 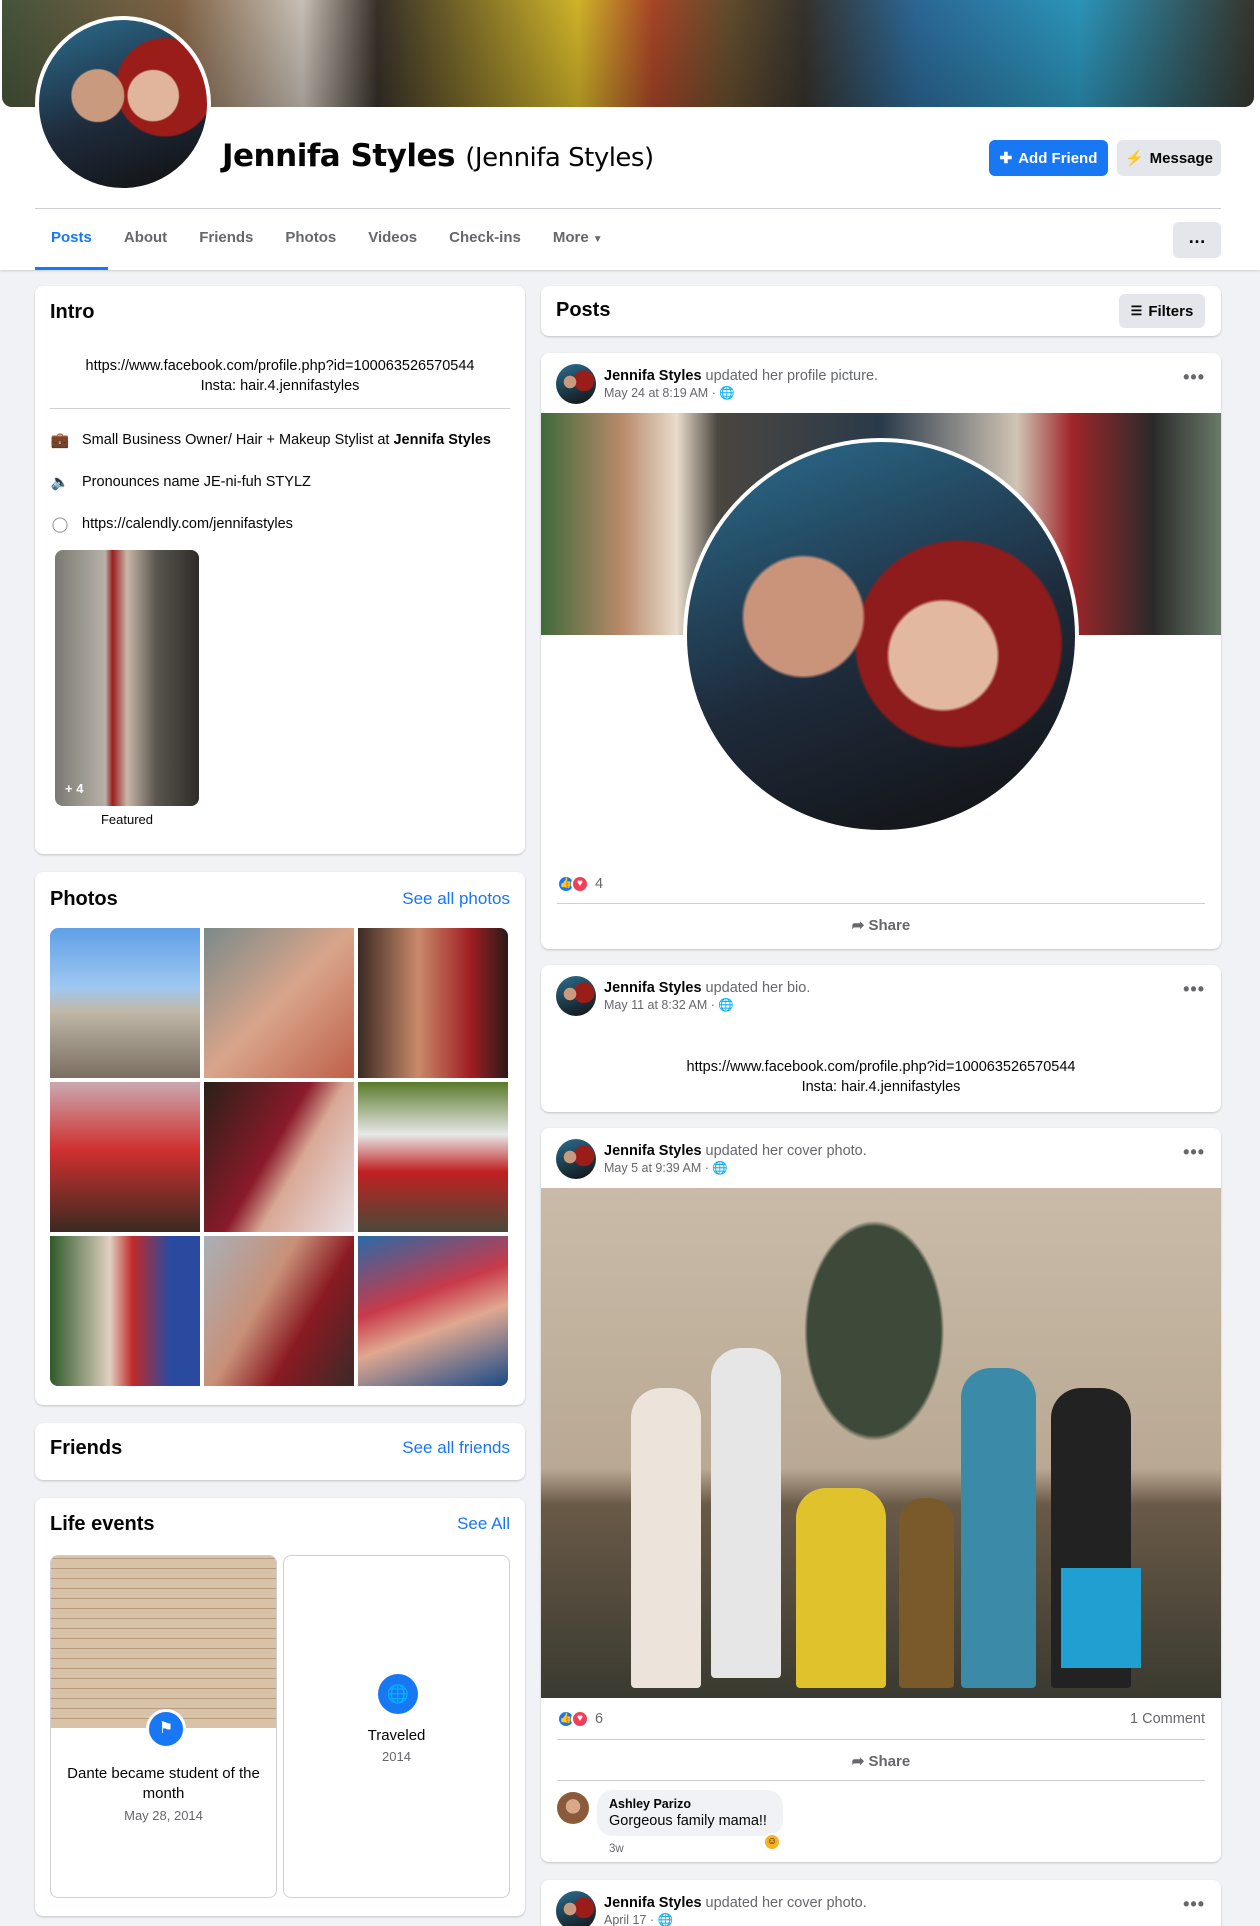 I want to click on filters-button: ☰ Filters, so click(x=1162, y=311).